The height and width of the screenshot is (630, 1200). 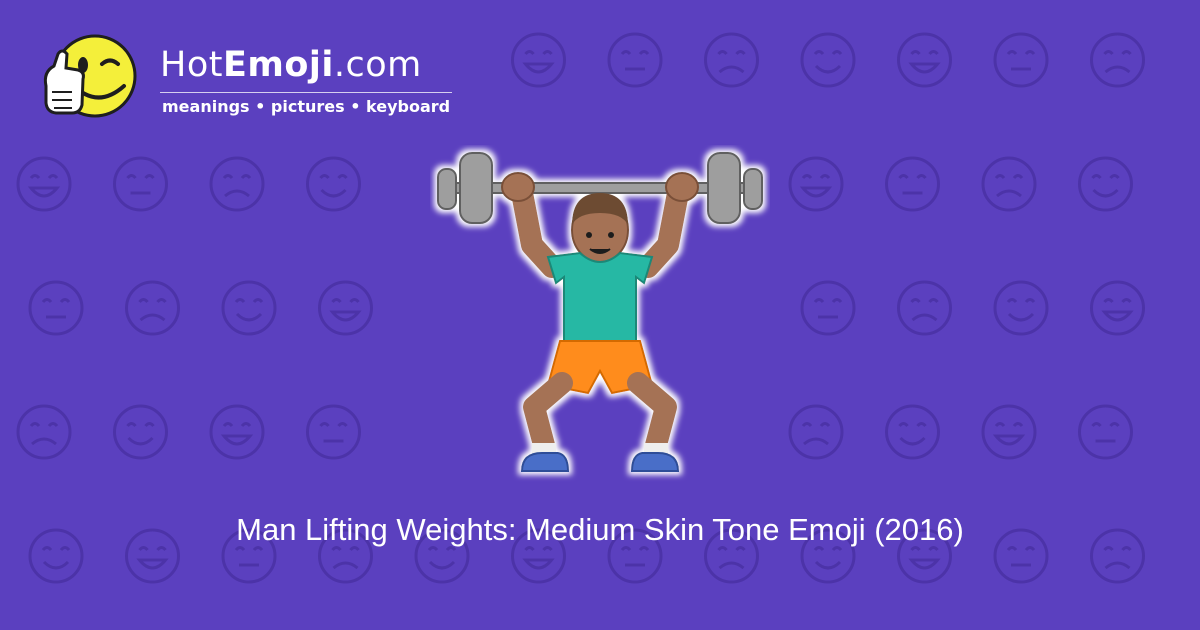 What do you see at coordinates (377, 65) in the screenshot?
I see `brand-name-suffix: .com` at bounding box center [377, 65].